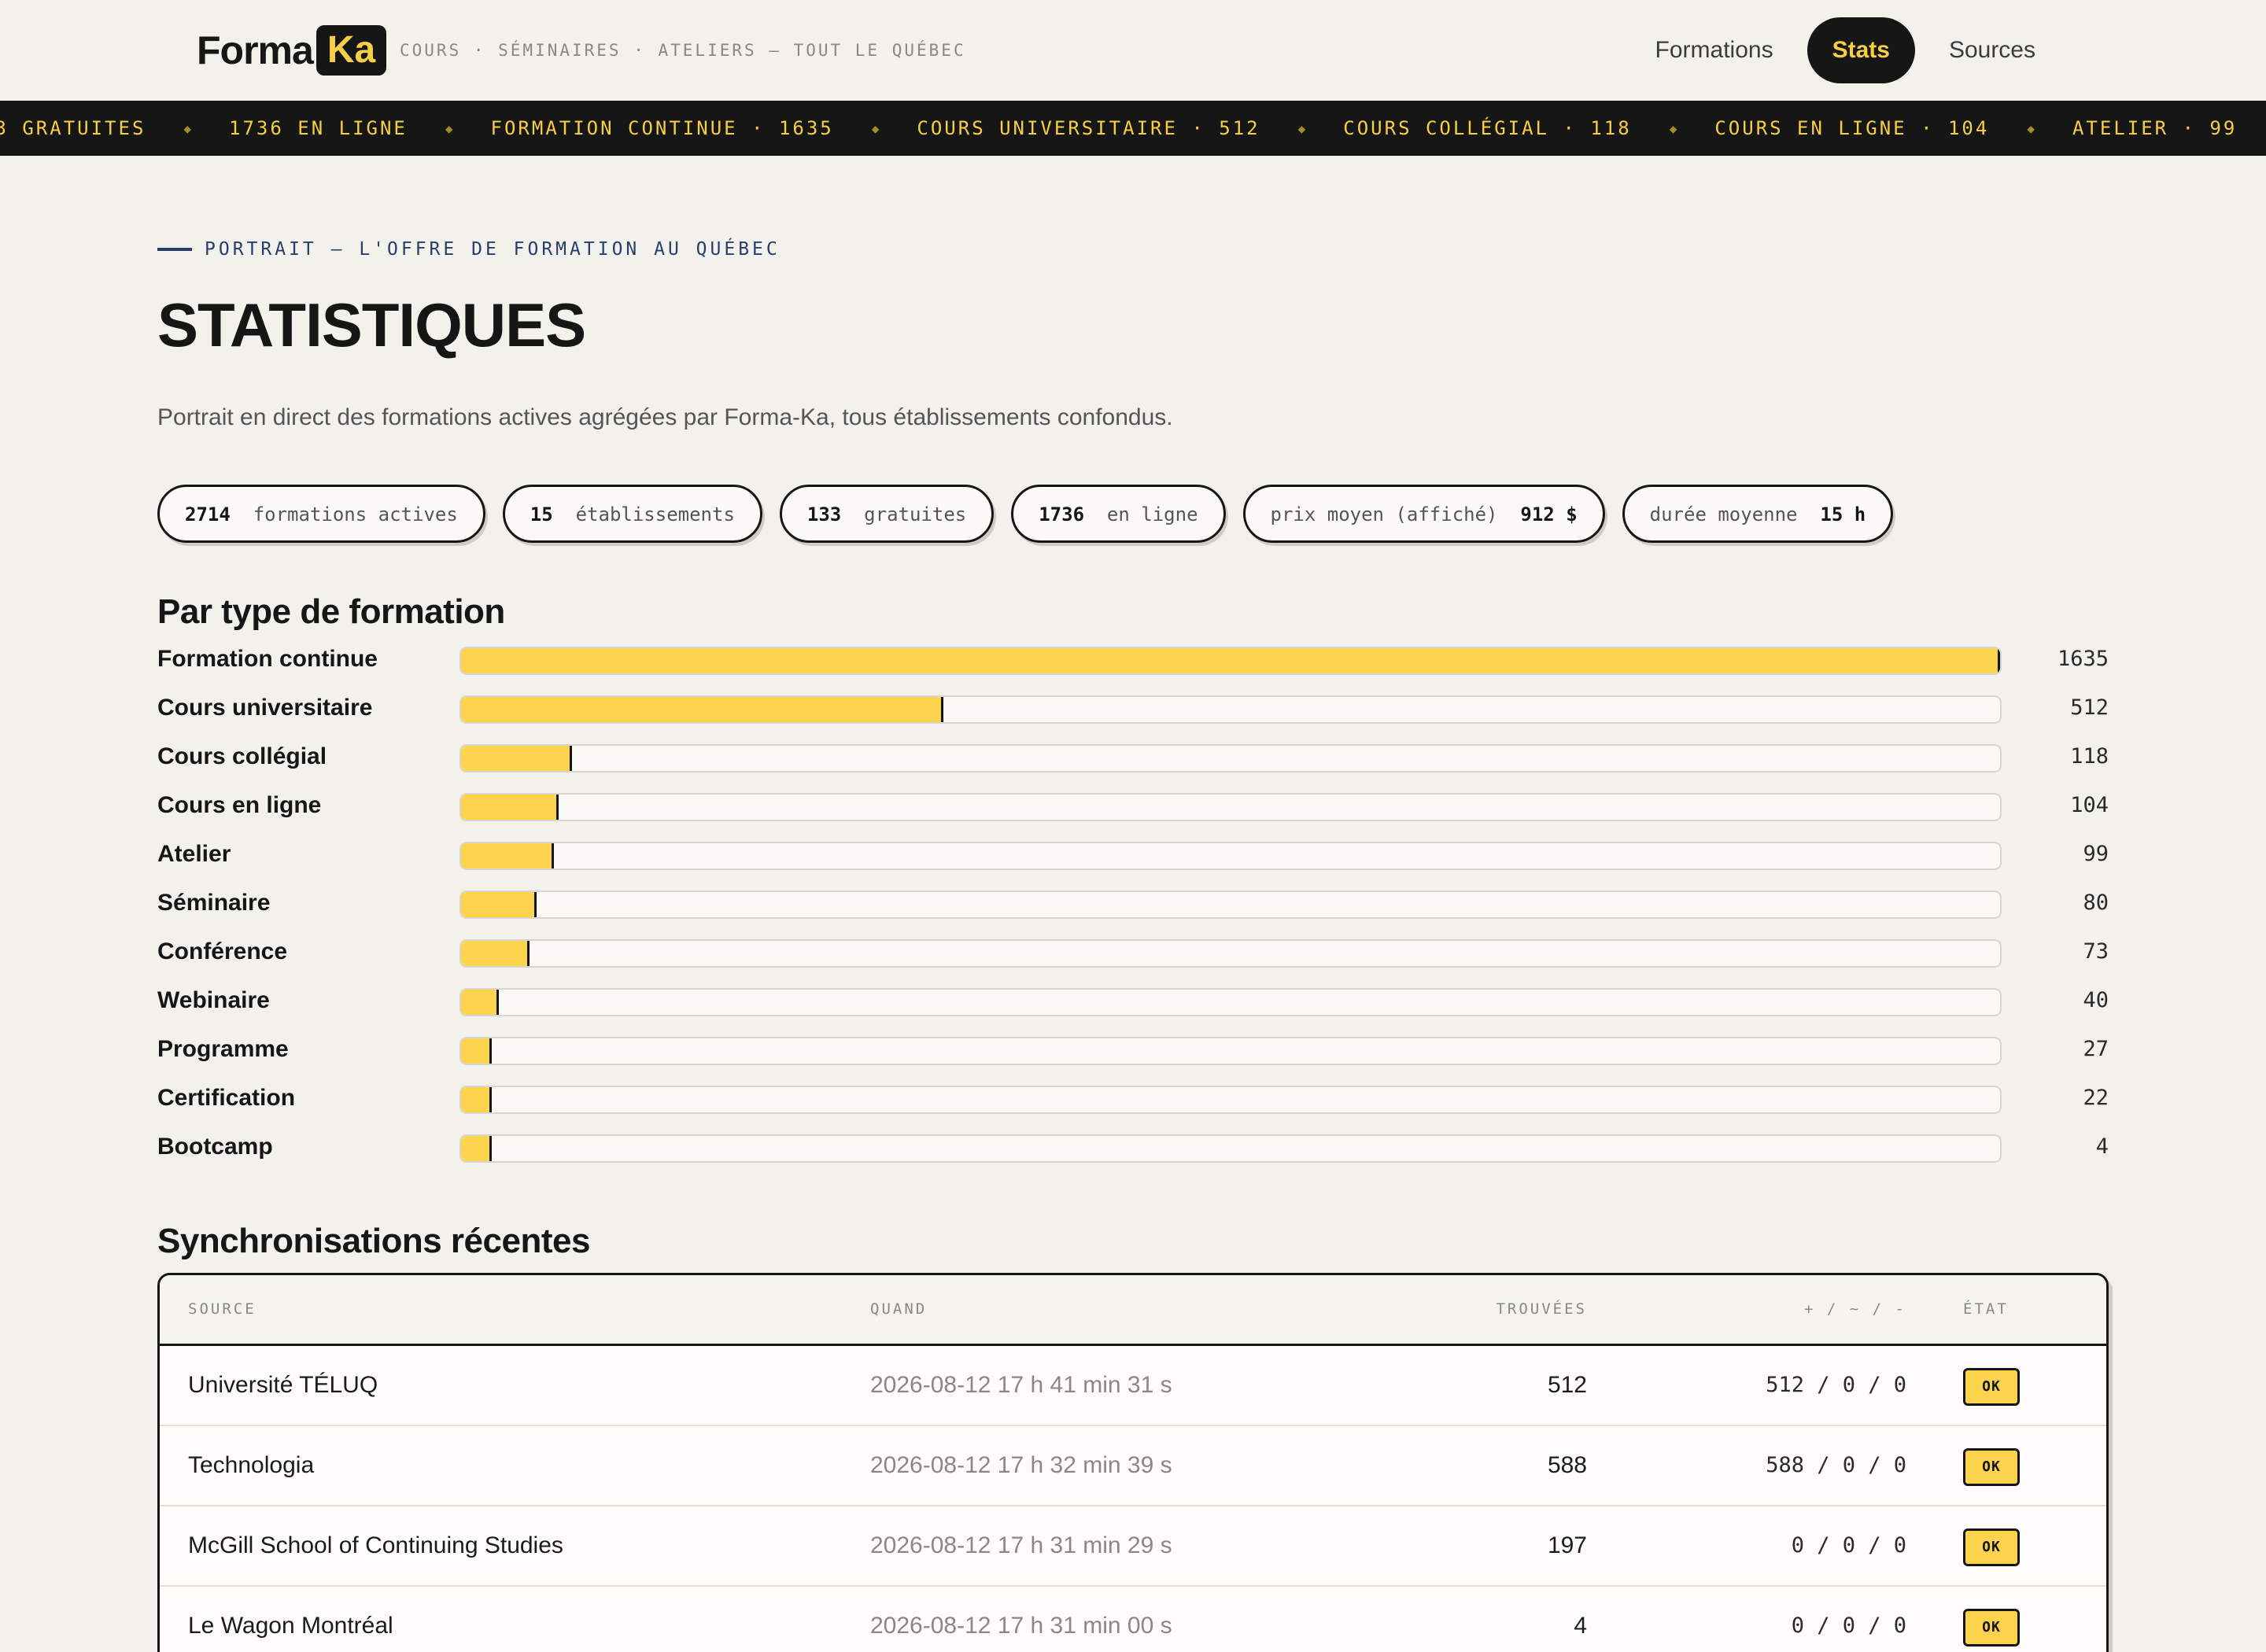 The width and height of the screenshot is (2266, 1652). Describe the element at coordinates (1133, 1155) in the screenshot. I see `bar-row: Bootcamp 4` at that location.